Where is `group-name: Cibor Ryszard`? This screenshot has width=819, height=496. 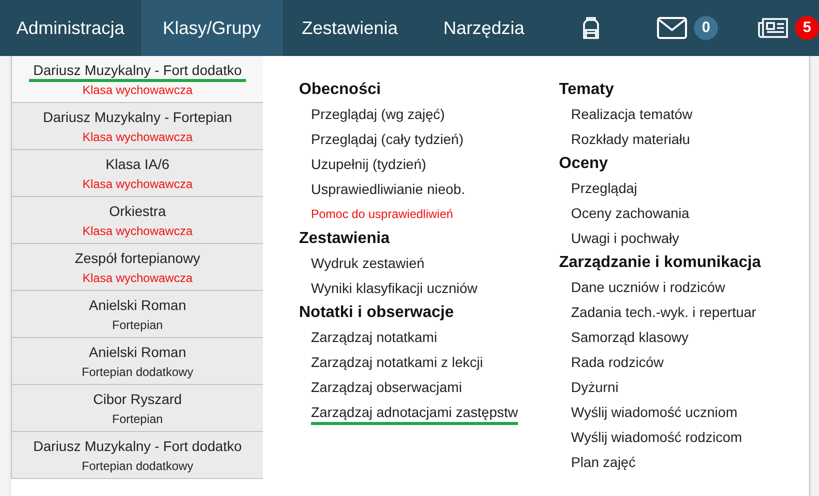
group-name: Cibor Ryszard is located at coordinates (137, 399).